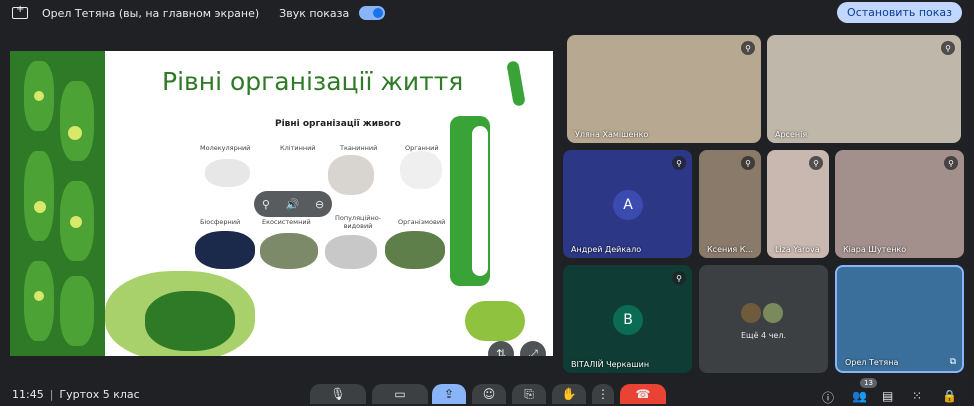 The width and height of the screenshot is (974, 406). I want to click on organ-image, so click(421, 170).